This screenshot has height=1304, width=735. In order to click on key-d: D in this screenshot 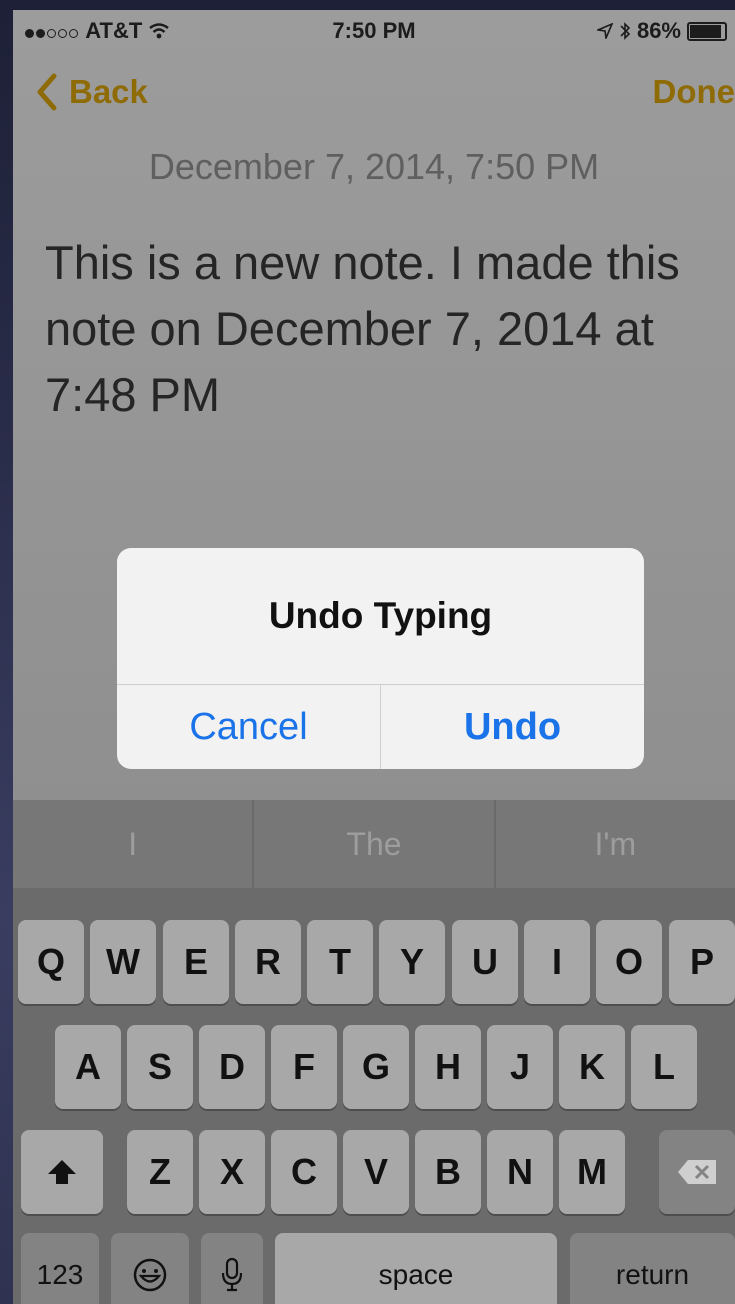, I will do `click(232, 1067)`.